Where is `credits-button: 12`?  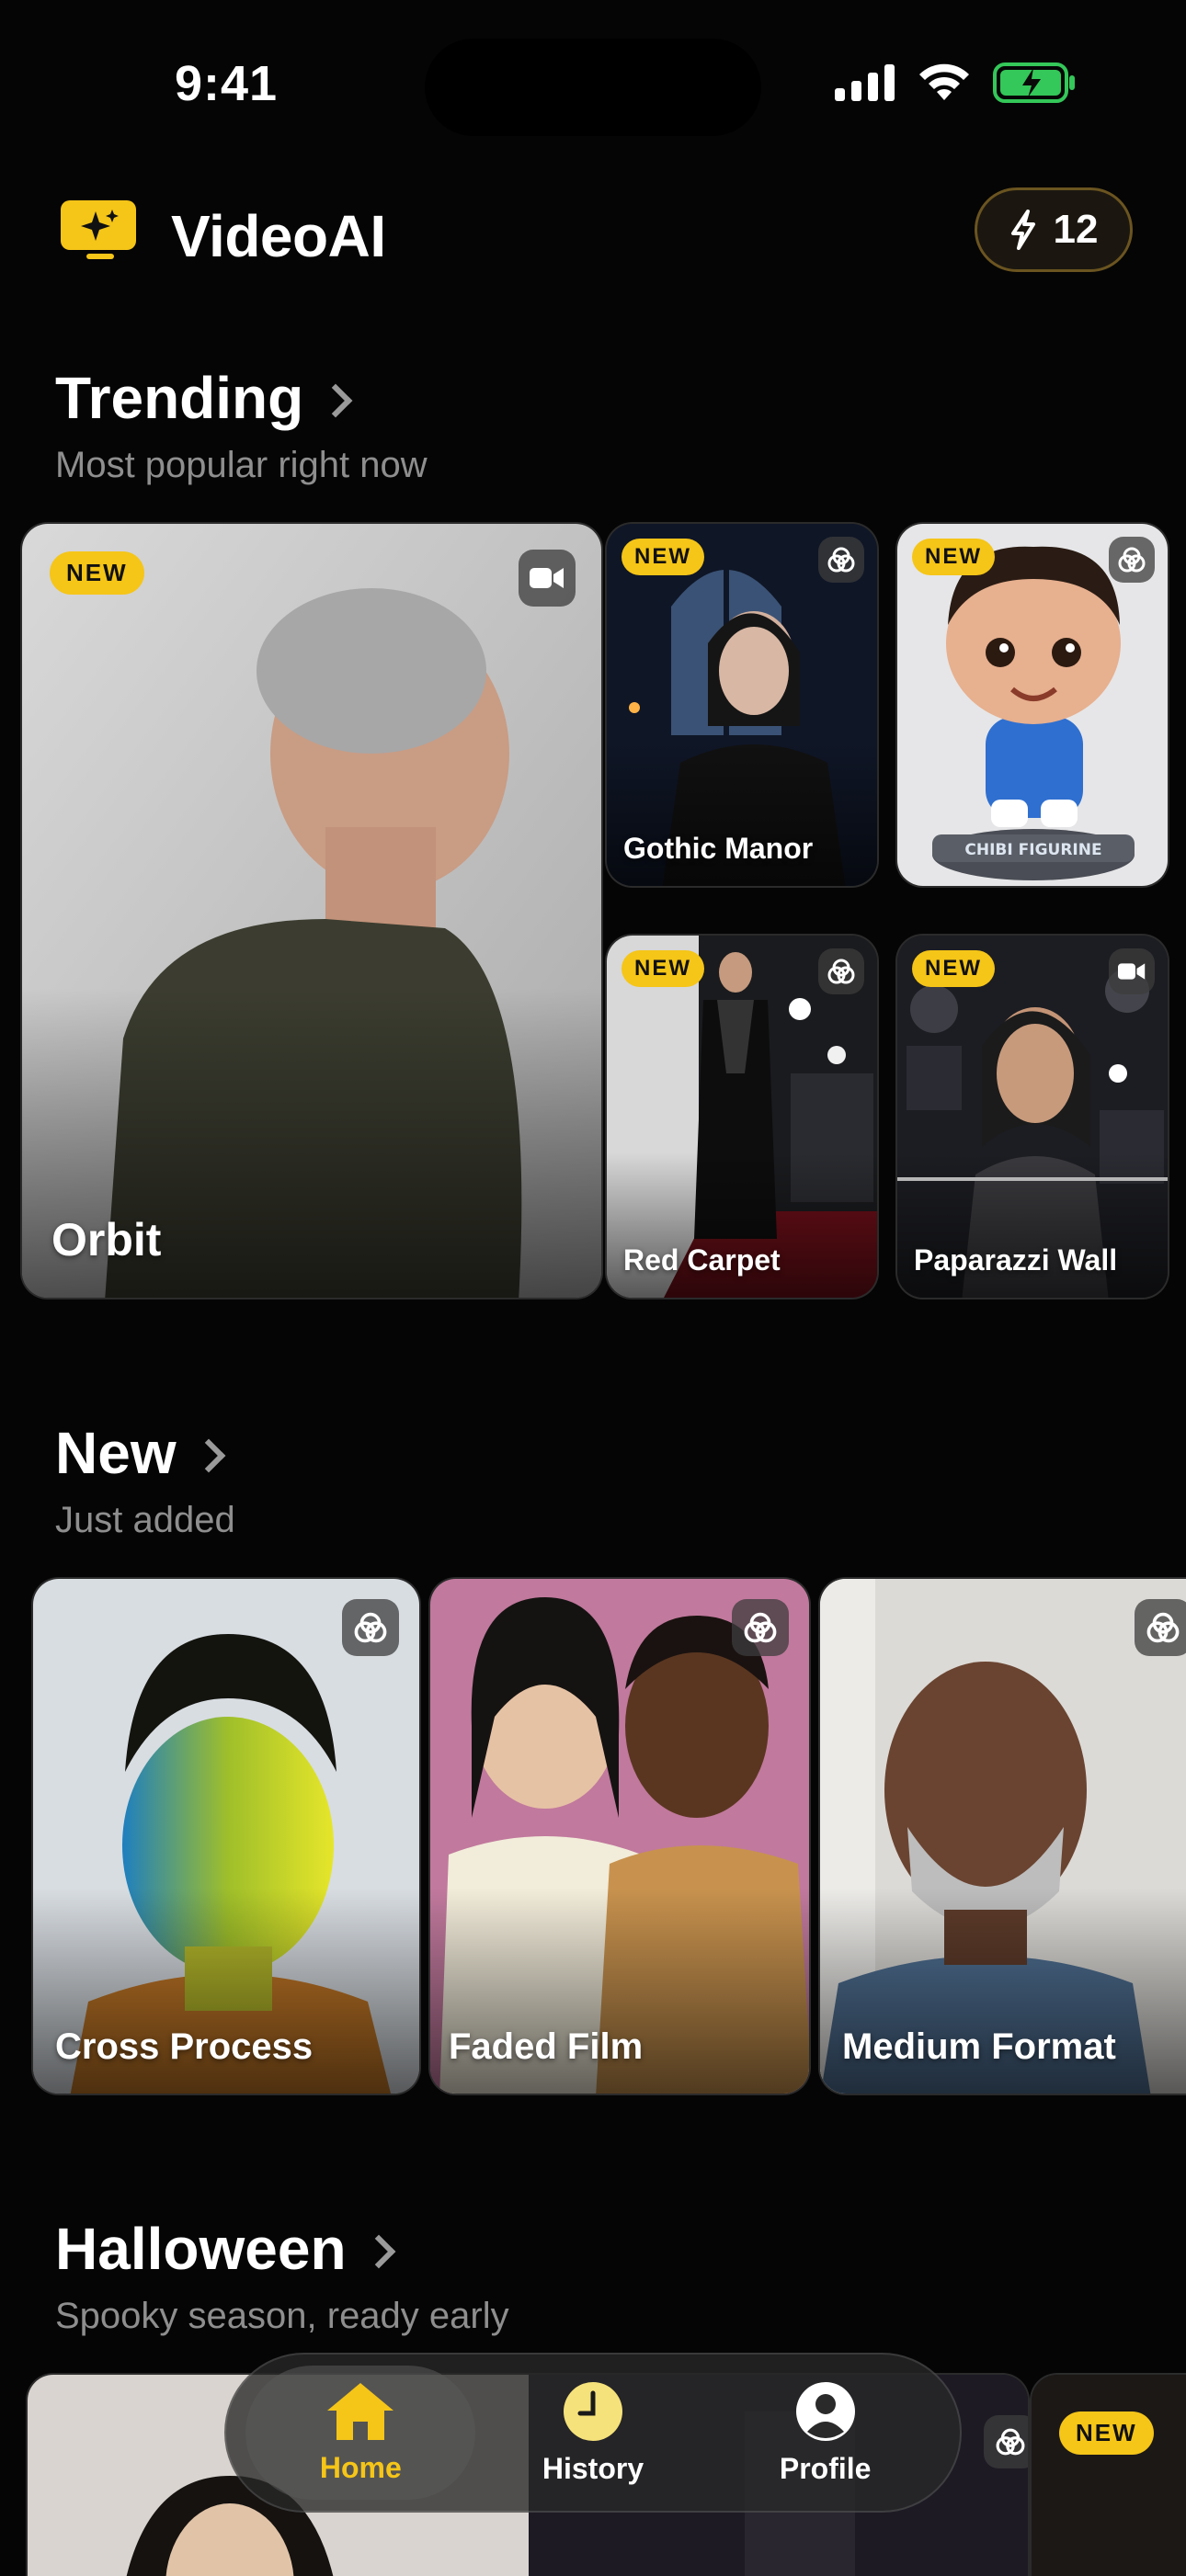 credits-button: 12 is located at coordinates (1054, 229).